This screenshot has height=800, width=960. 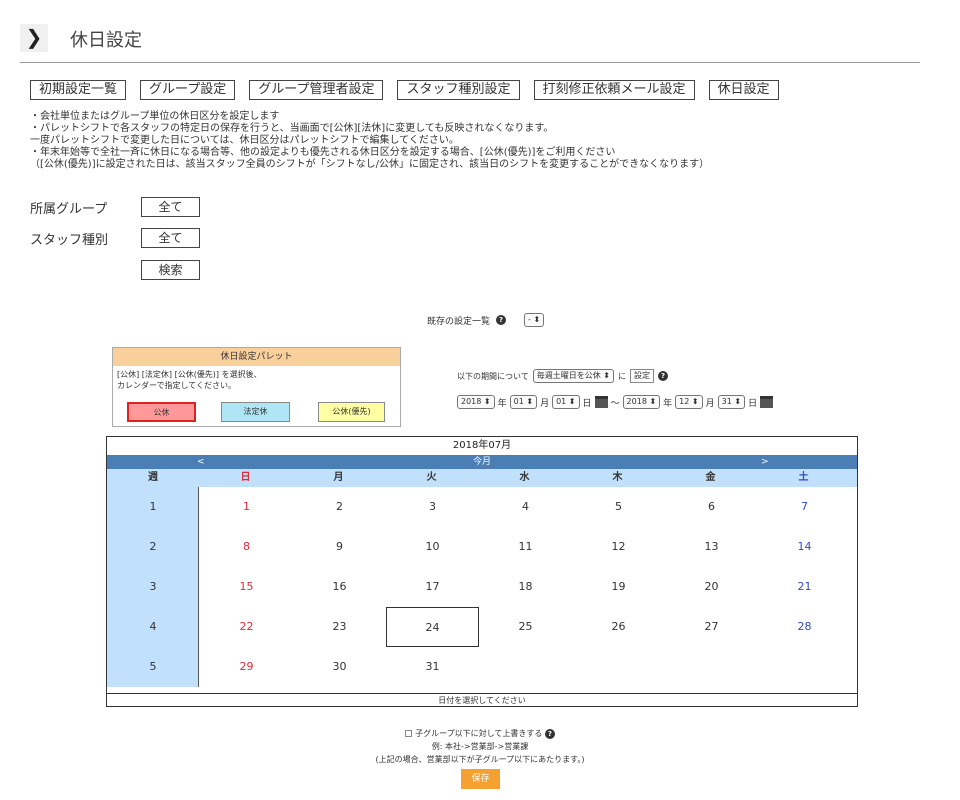 I want to click on week-number: 4, so click(x=153, y=626).